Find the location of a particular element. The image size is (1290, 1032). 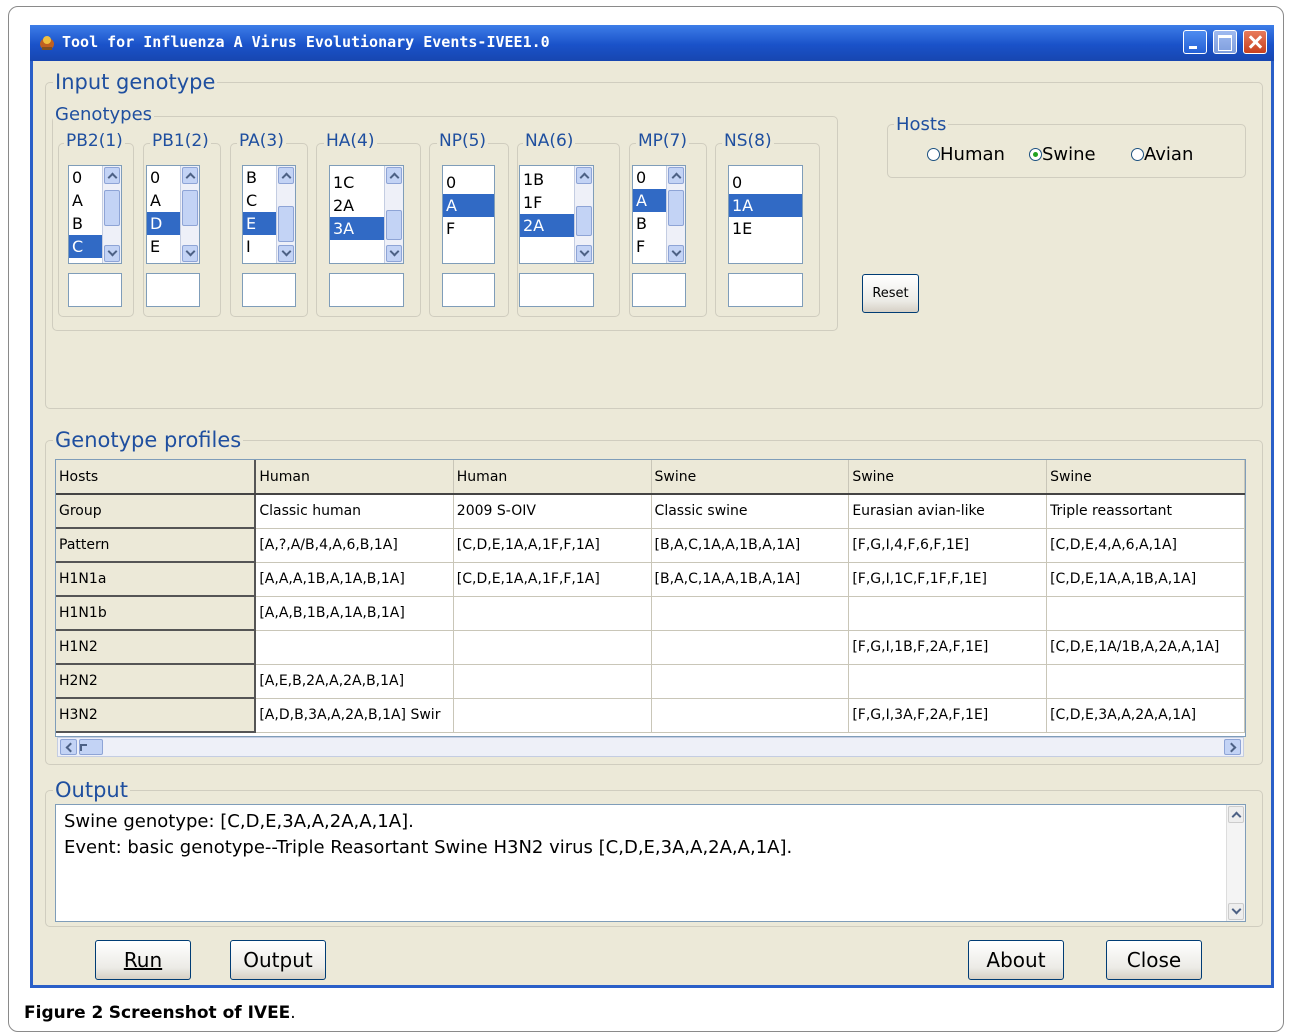

table-cell: Classic swine is located at coordinates (750, 511).